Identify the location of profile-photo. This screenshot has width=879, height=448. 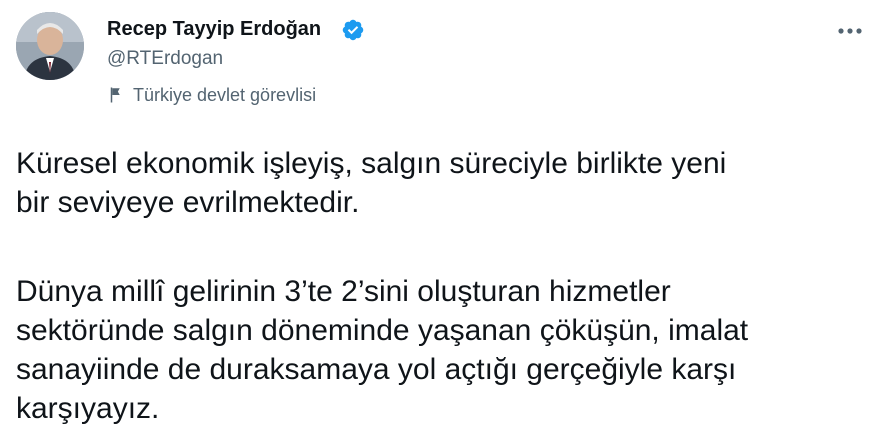
(50, 46).